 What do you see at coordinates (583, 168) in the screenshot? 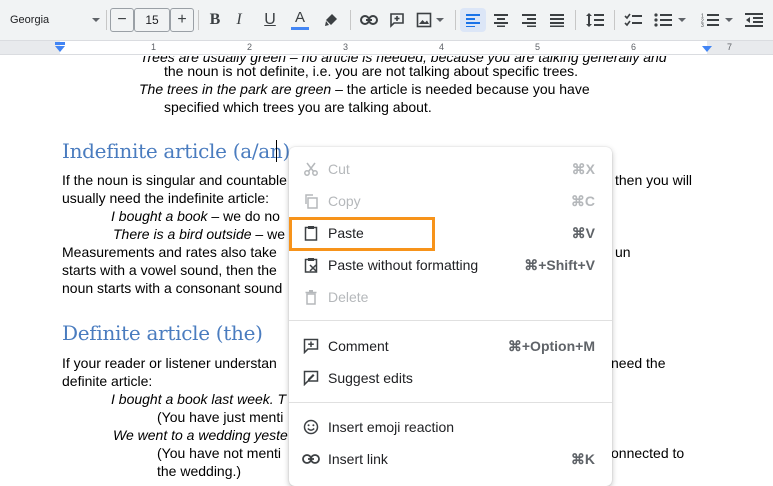
I see `menu-item-shortcut: ⌘X` at bounding box center [583, 168].